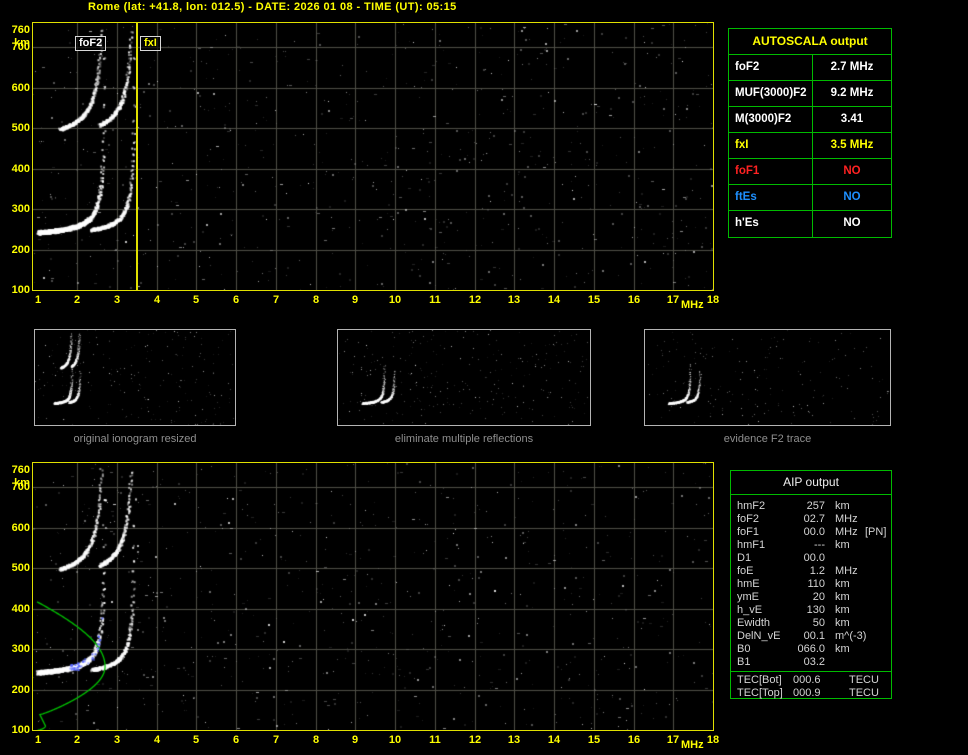 This screenshot has width=968, height=755. What do you see at coordinates (811, 506) in the screenshot?
I see `aip-row-hmF2: hmF2 257 km` at bounding box center [811, 506].